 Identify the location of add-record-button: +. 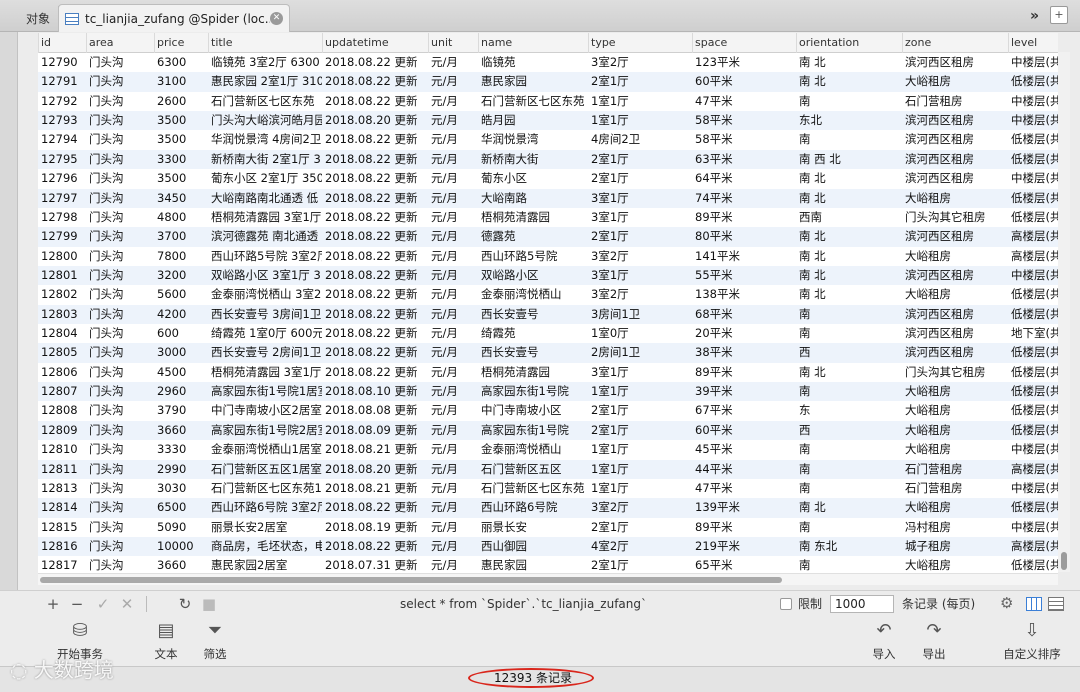
(53, 604).